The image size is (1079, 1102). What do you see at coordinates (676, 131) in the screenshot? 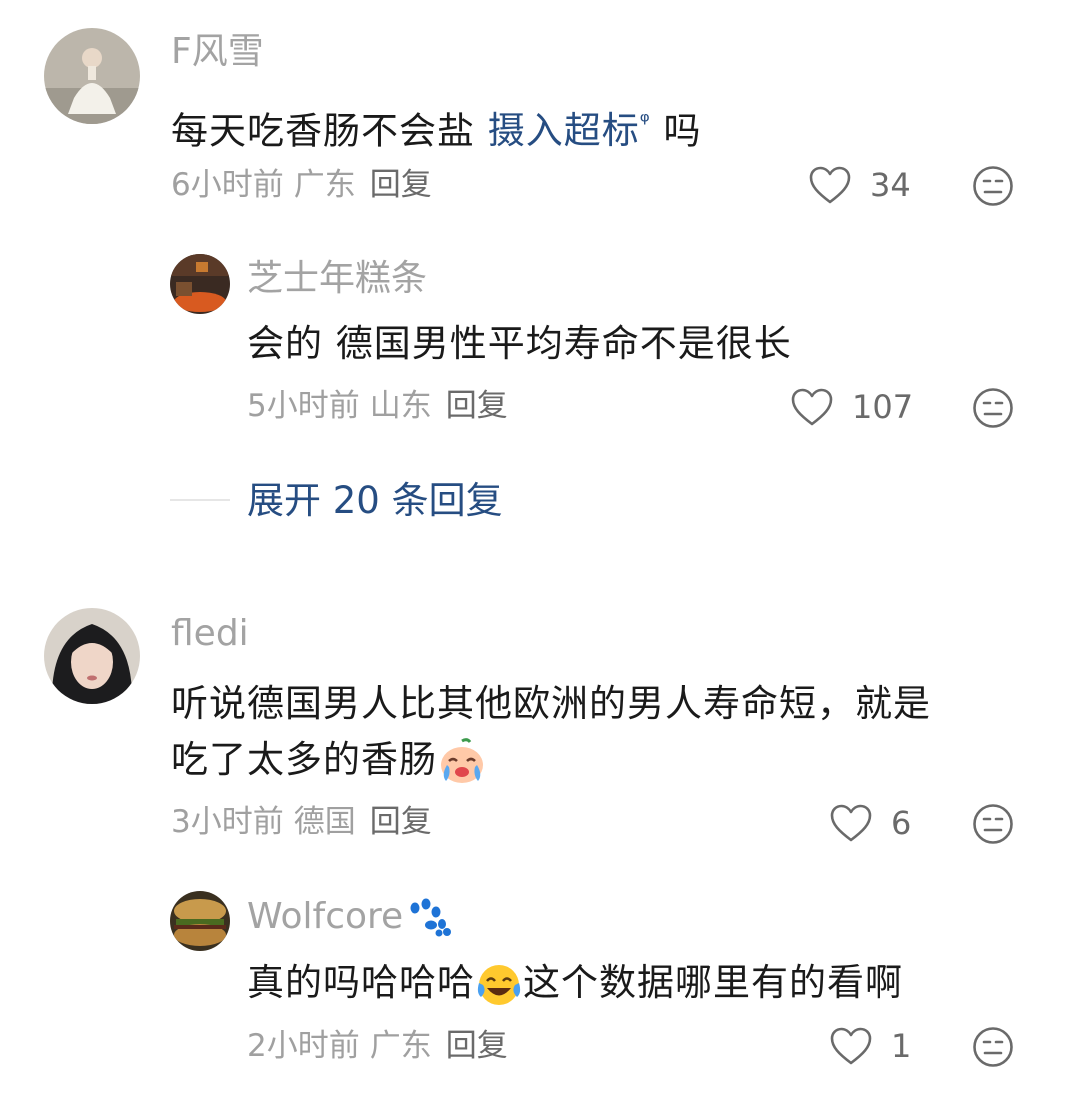
I see `comment-text-part: 吗` at bounding box center [676, 131].